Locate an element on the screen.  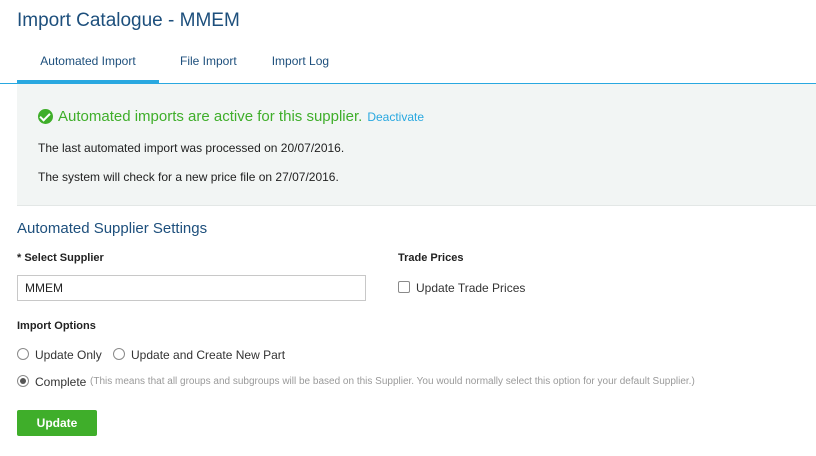
settings-section-title: Automated Supplier Settings is located at coordinates (112, 228).